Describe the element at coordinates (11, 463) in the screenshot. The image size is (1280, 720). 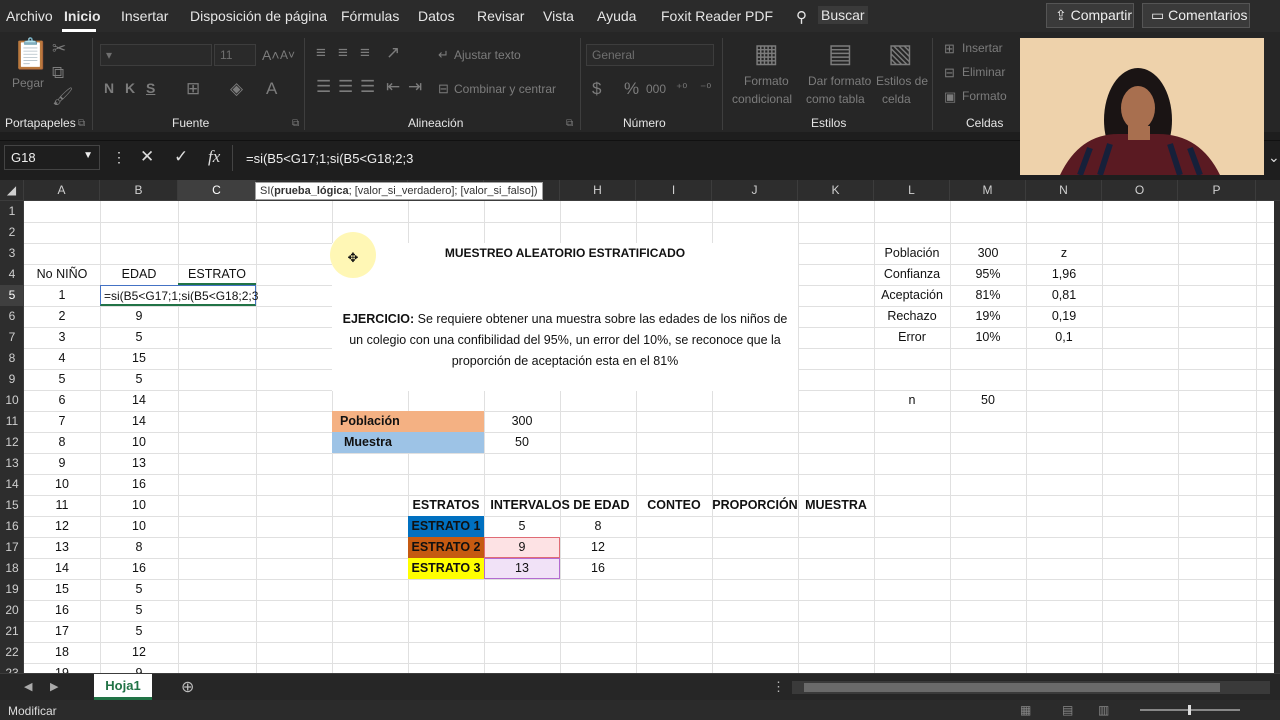
I see `row-header-13: 13` at that location.